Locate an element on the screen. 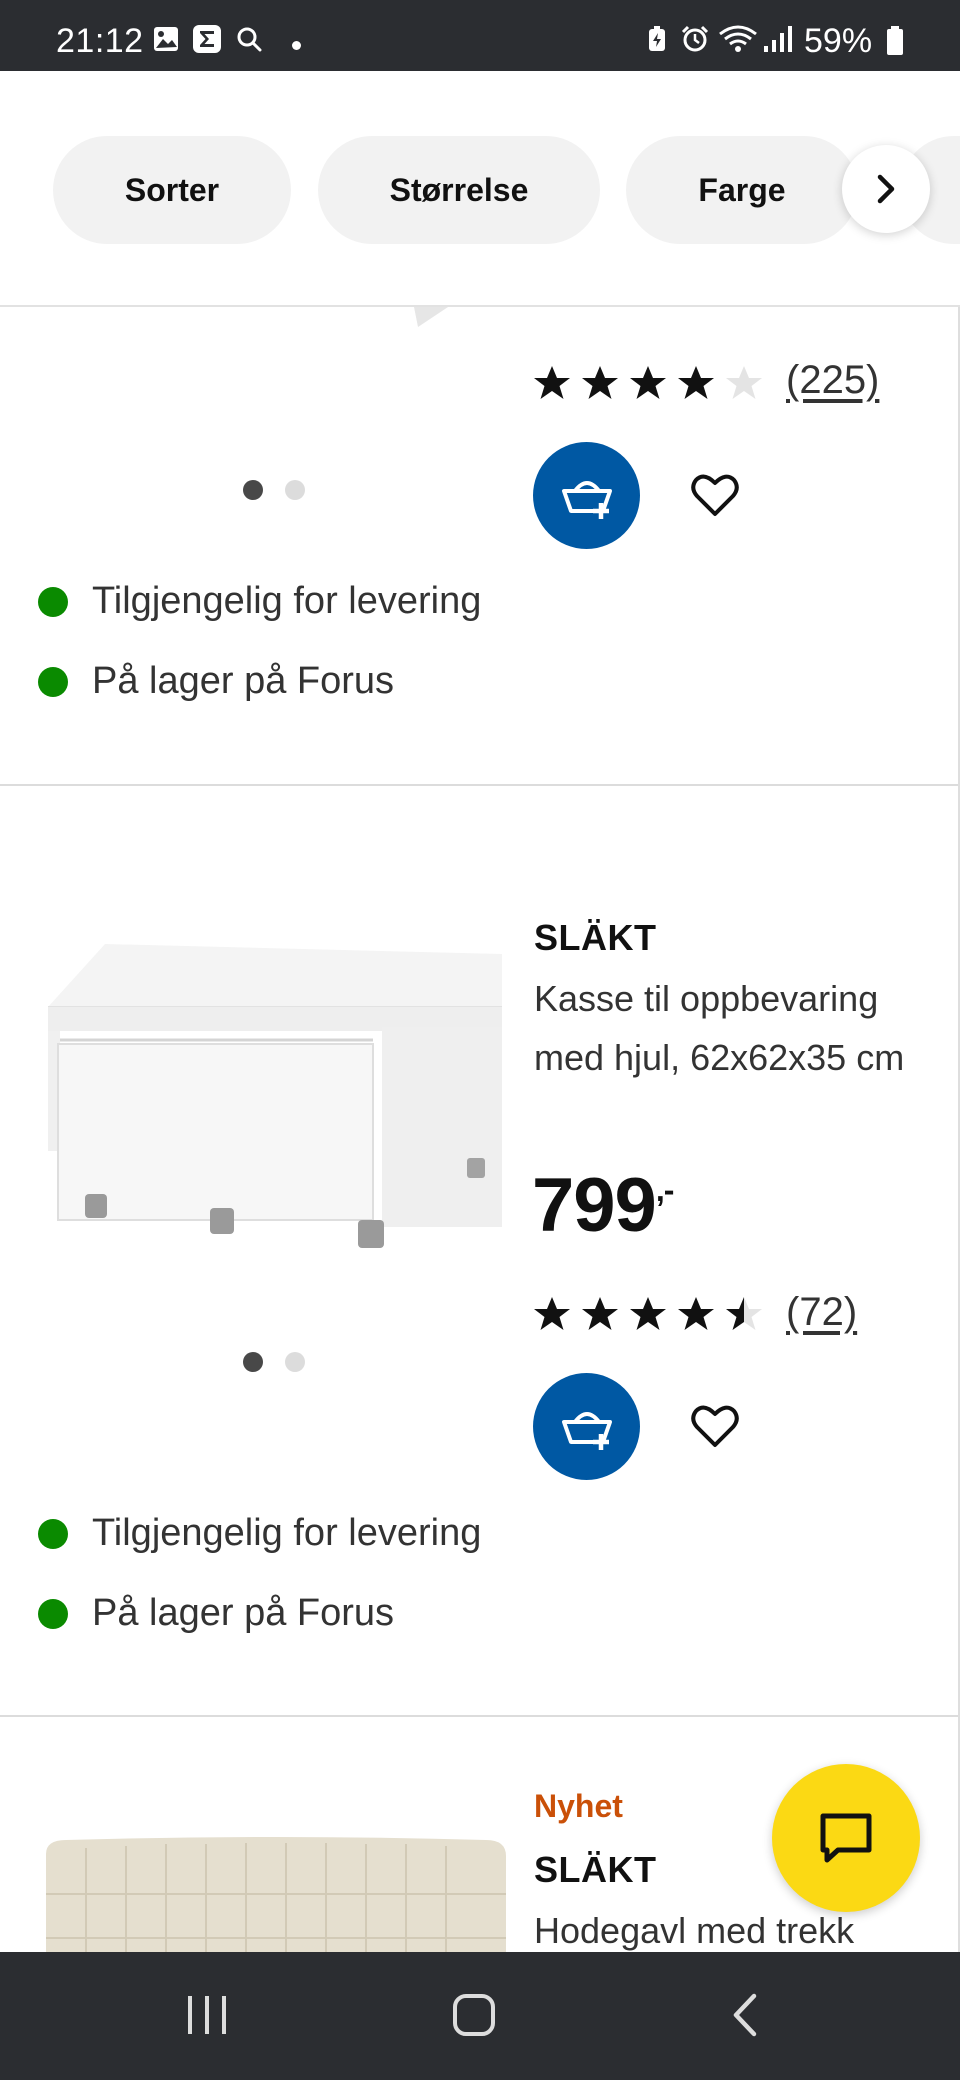  price-suffix: ,- is located at coordinates (665, 1190).